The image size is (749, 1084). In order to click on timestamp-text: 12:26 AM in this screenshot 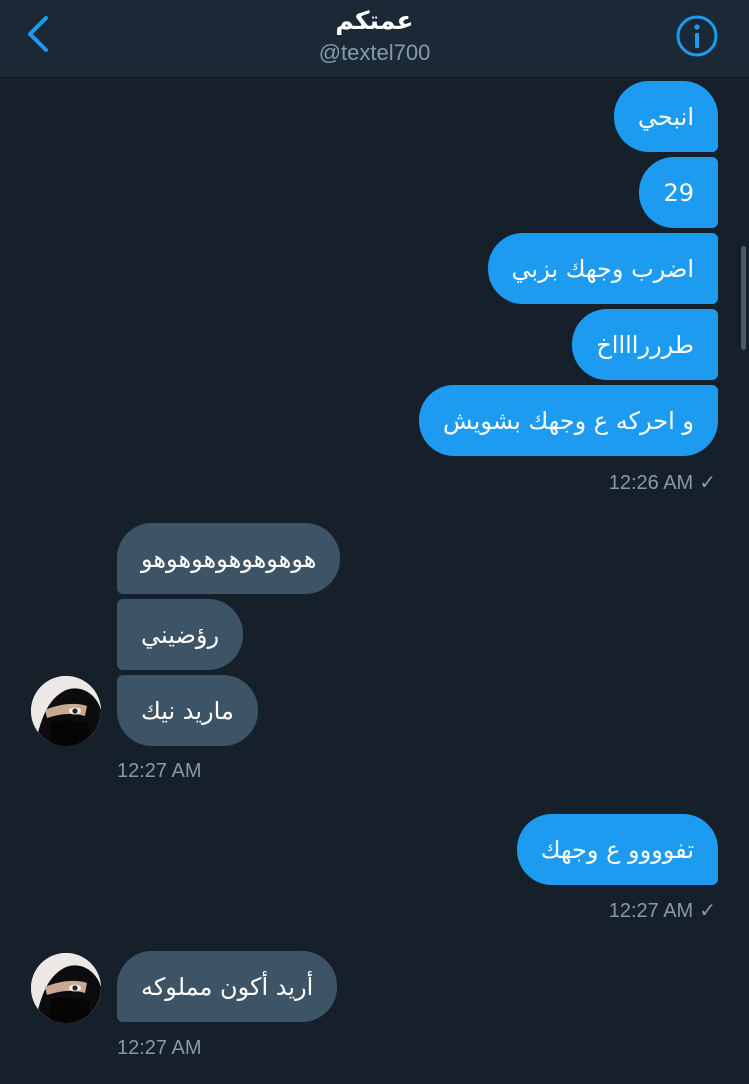, I will do `click(651, 483)`.